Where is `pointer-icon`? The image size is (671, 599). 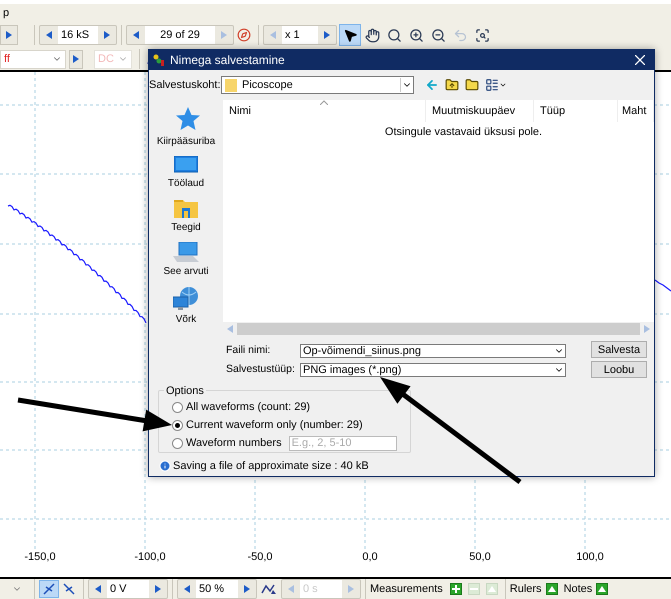 pointer-icon is located at coordinates (350, 35).